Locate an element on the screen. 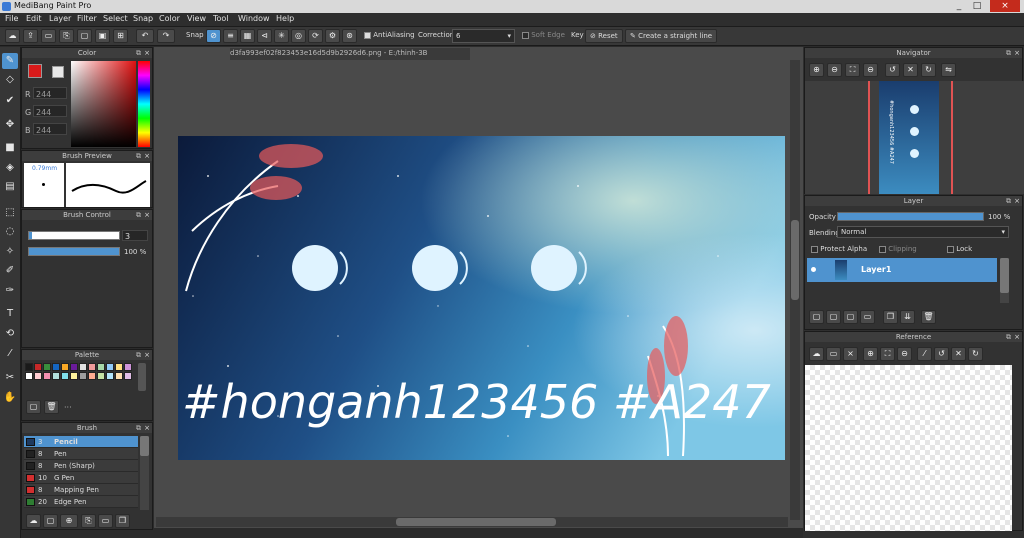  snap-parallel-icon: ≡ is located at coordinates (230, 36).